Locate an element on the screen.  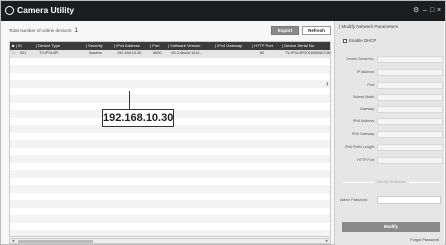
field-label-serial-no: Device Serial No.: is located at coordinates (360, 59).